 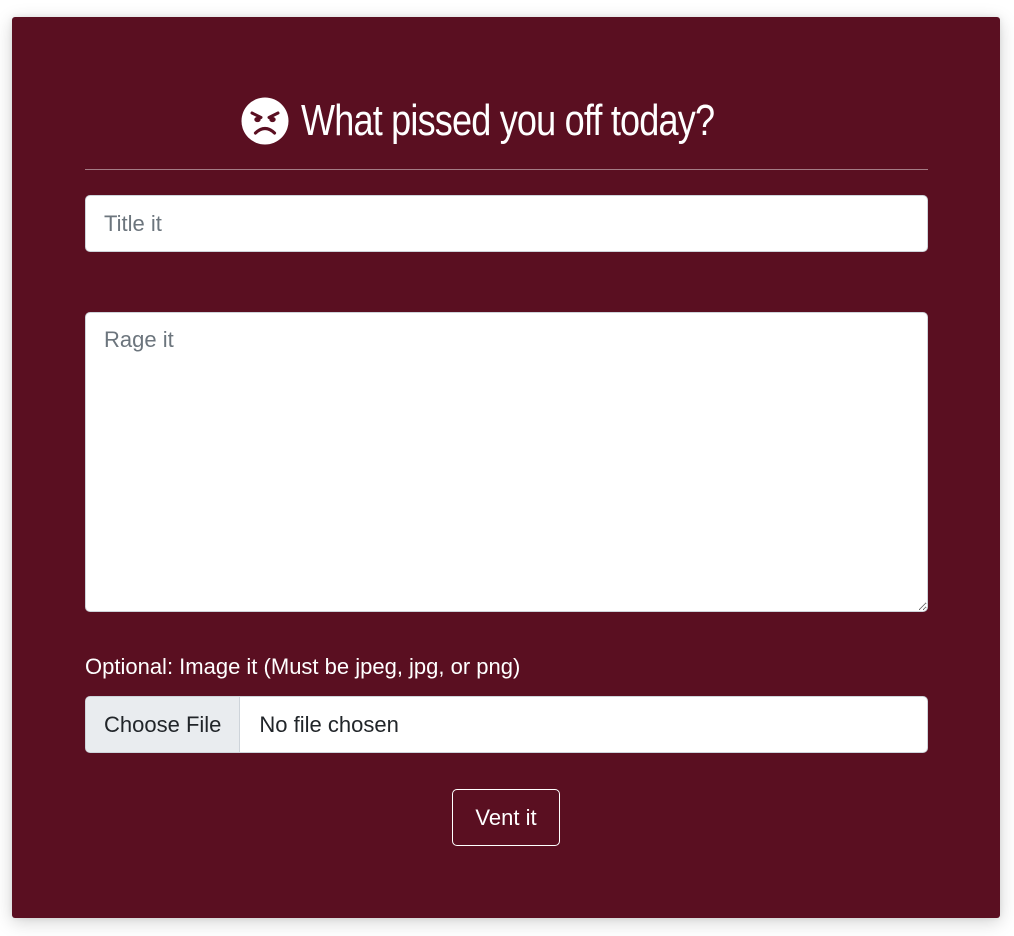 I want to click on title-input, so click(x=506, y=223).